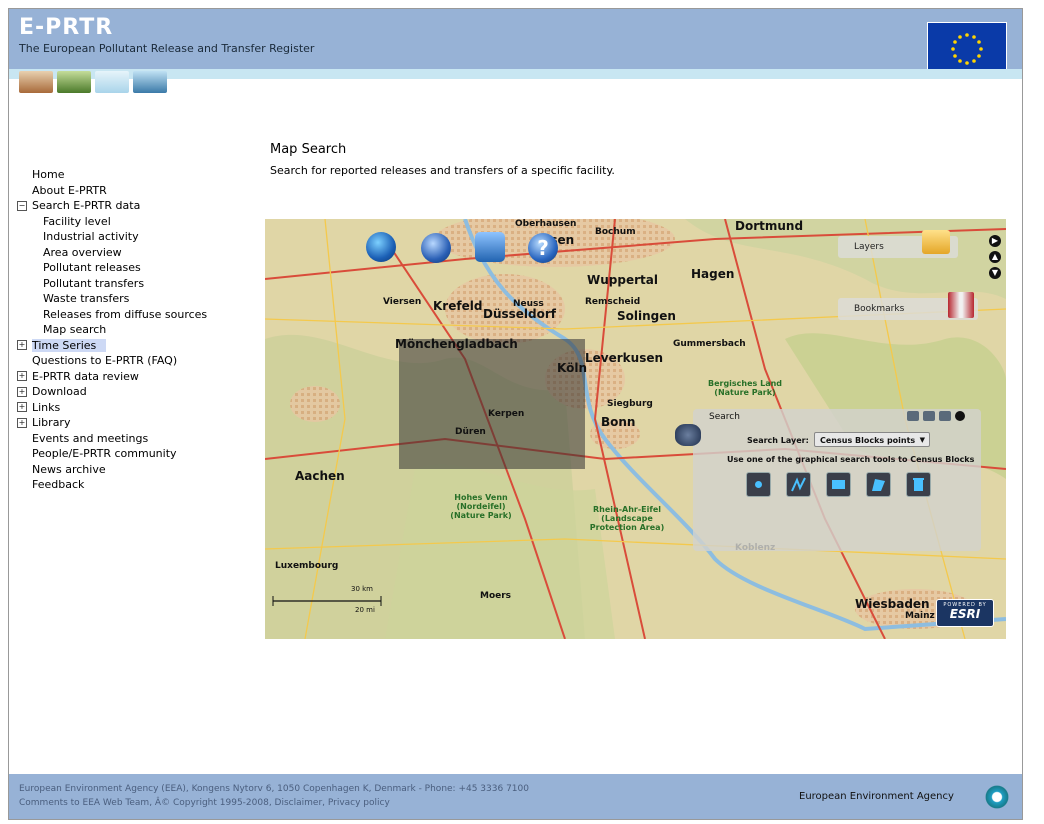 Image resolution: width=1044 pixels, height=824 pixels. I want to click on layers-label: Layers, so click(869, 247).